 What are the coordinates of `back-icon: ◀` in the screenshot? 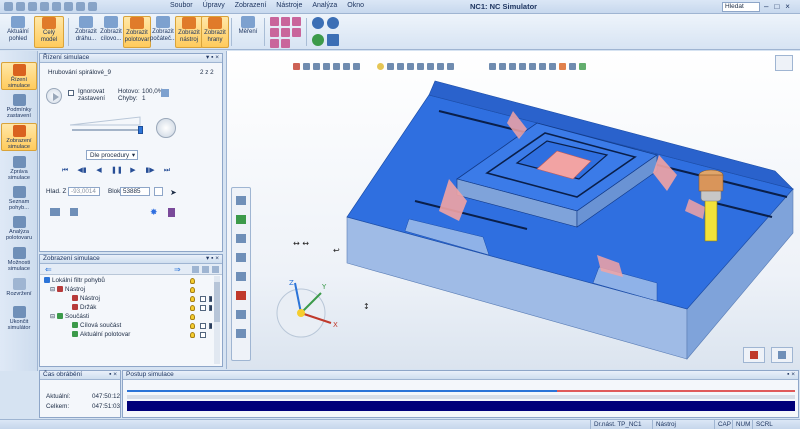 It's located at (99, 171).